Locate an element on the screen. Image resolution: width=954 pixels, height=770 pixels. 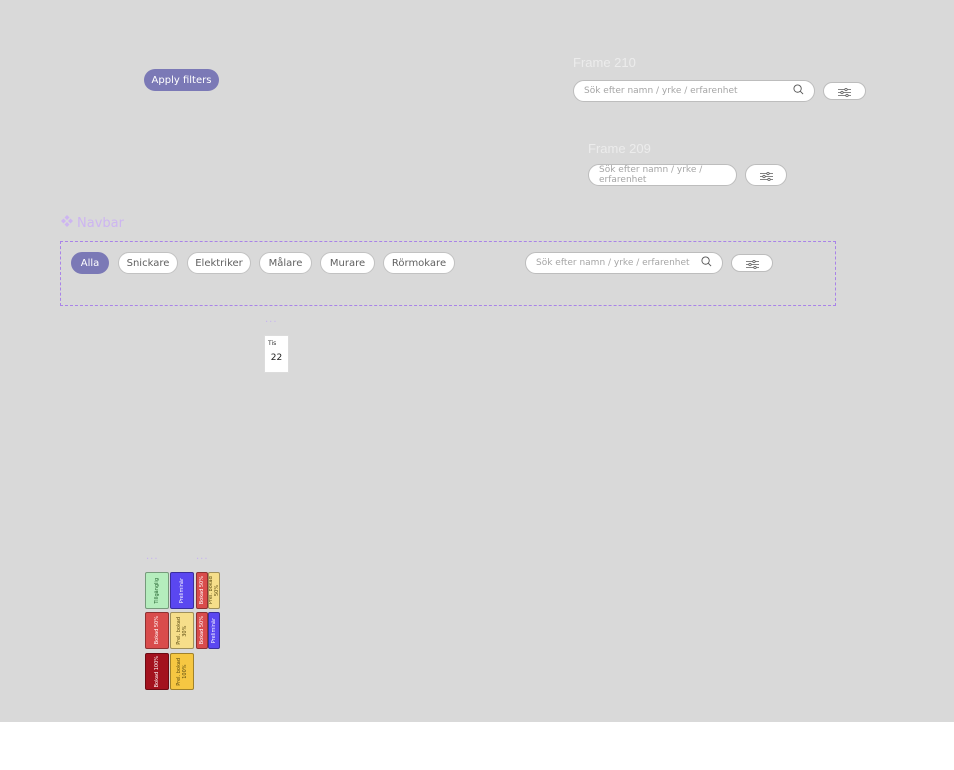
chip-murare: Murare is located at coordinates (347, 263).